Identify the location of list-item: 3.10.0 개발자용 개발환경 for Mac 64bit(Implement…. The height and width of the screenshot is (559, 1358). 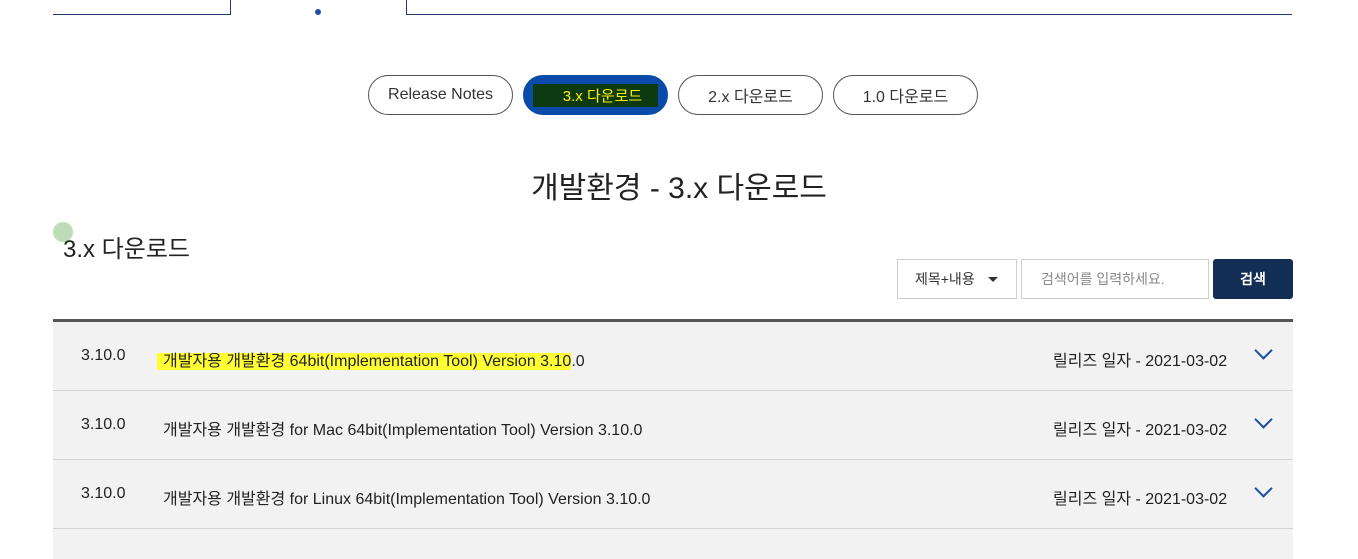
(673, 425).